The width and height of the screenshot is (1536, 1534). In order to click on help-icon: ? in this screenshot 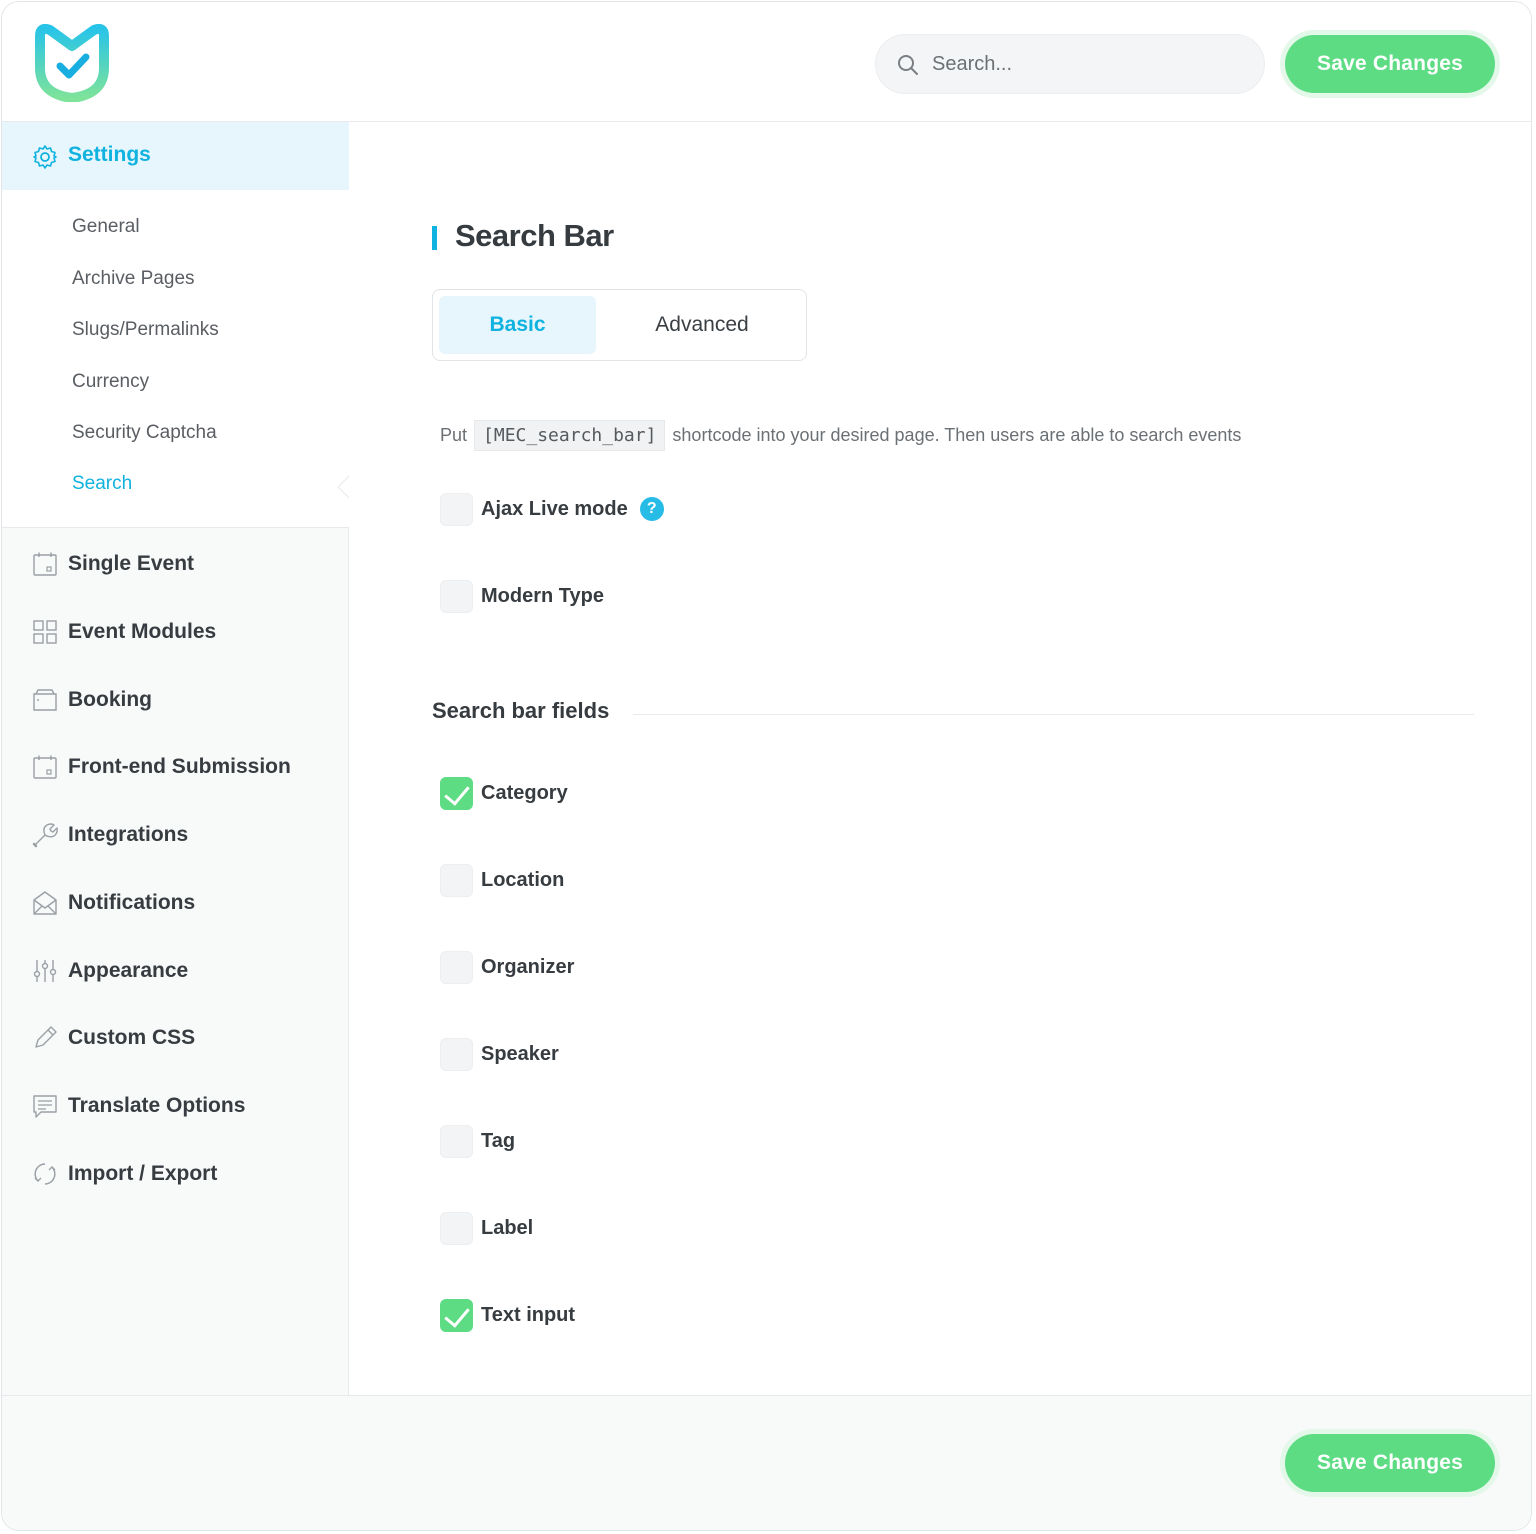, I will do `click(651, 509)`.